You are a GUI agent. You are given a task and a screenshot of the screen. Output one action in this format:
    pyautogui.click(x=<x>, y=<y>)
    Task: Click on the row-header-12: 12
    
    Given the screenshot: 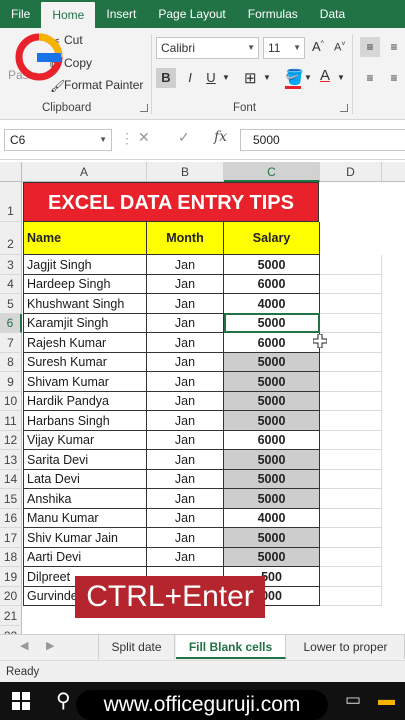 What is the action you would take?
    pyautogui.click(x=11, y=440)
    